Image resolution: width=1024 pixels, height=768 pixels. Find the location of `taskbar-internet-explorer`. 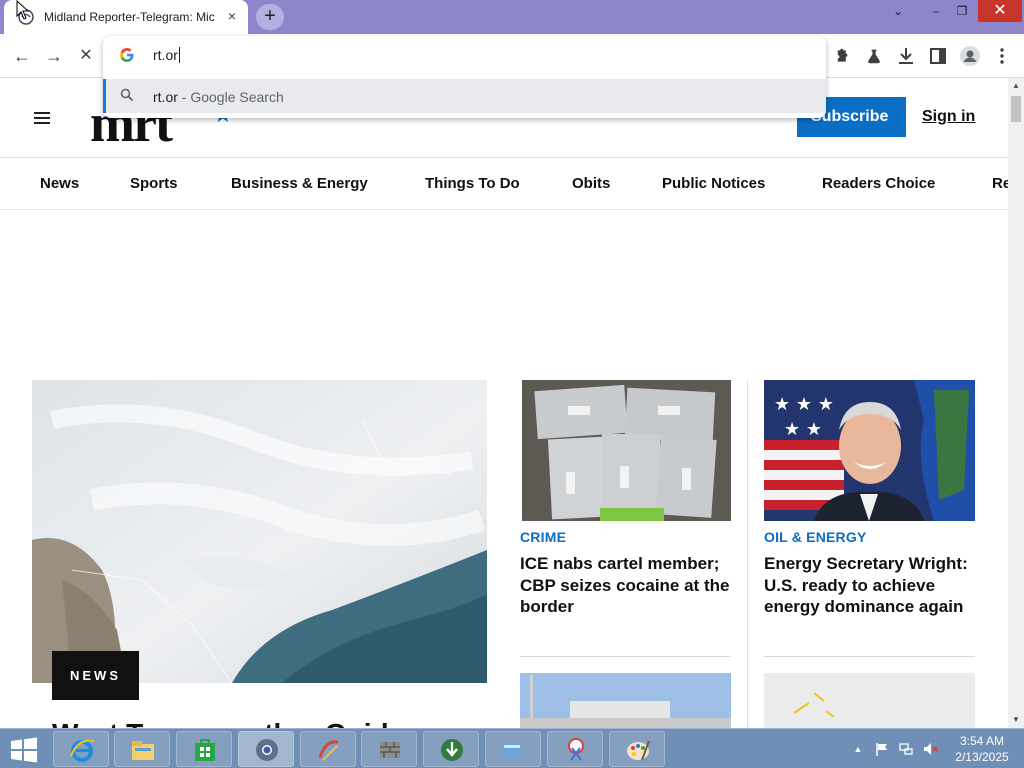

taskbar-internet-explorer is located at coordinates (81, 749).